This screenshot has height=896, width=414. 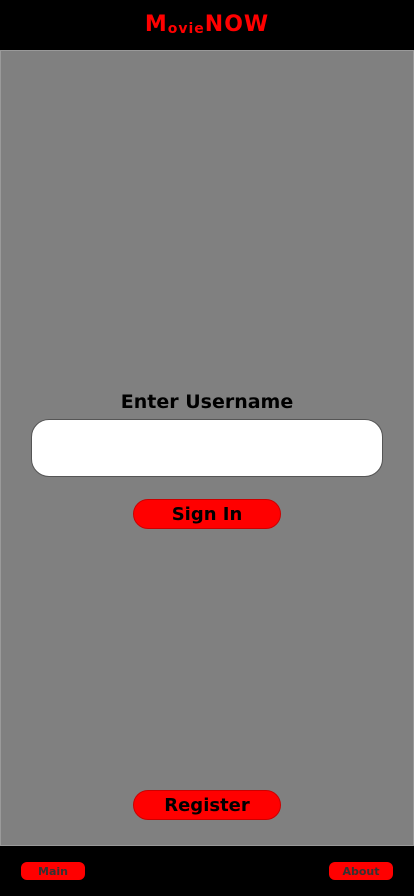 I want to click on username-input, so click(x=207, y=448).